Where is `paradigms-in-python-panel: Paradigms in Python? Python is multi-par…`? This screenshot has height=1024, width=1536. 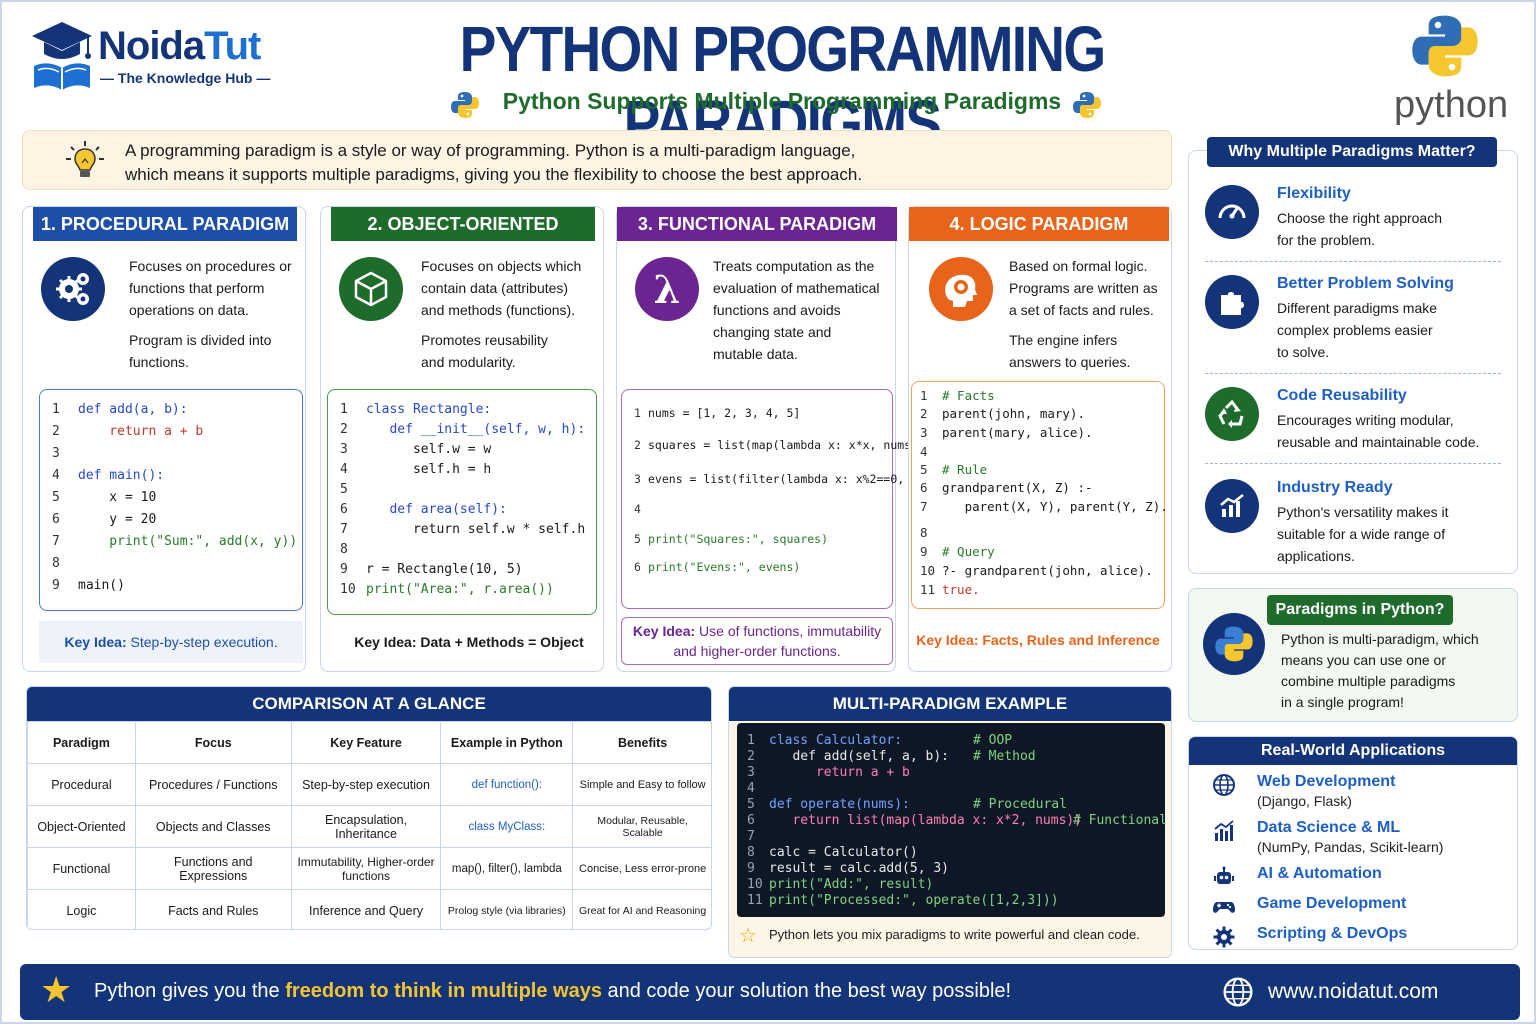 paradigms-in-python-panel: Paradigms in Python? Python is multi-par… is located at coordinates (1353, 655).